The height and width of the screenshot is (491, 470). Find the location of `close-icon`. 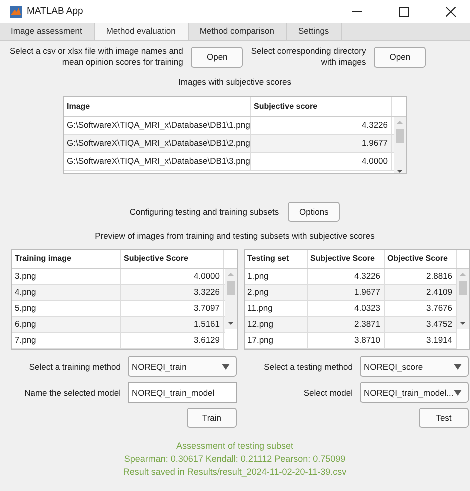

close-icon is located at coordinates (451, 11).